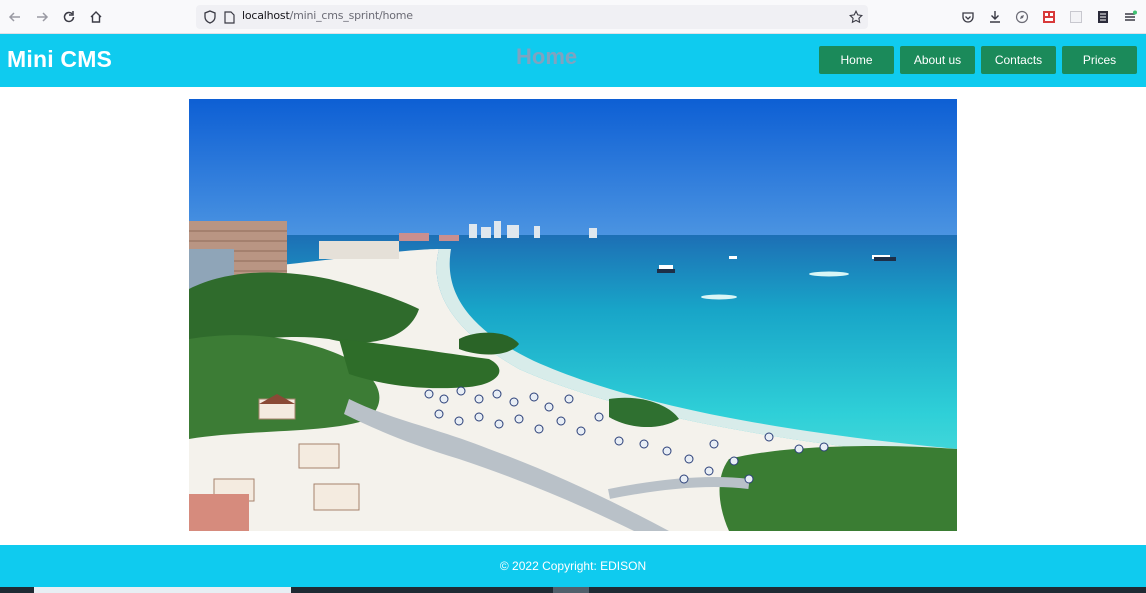  Describe the element at coordinates (995, 17) in the screenshot. I see `download-icon` at that location.